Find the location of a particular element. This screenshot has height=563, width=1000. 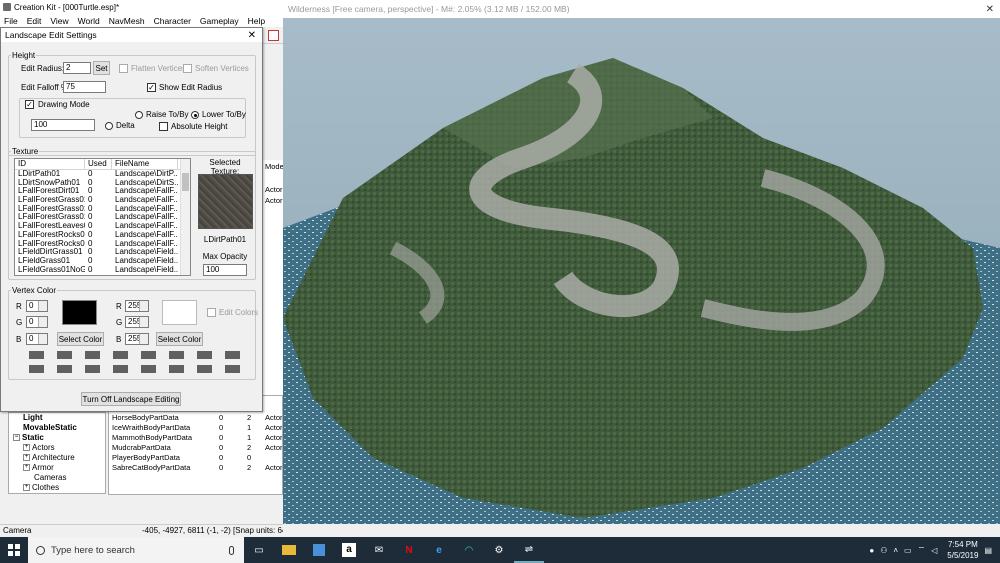

max-opacity-input: 100 is located at coordinates (225, 270).